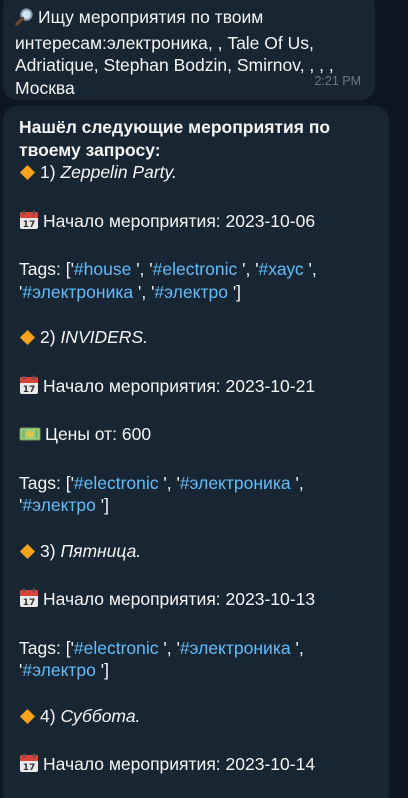 Image resolution: width=408 pixels, height=798 pixels. Describe the element at coordinates (270, 220) in the screenshot. I see `start-date-value: 2023-10-06` at that location.